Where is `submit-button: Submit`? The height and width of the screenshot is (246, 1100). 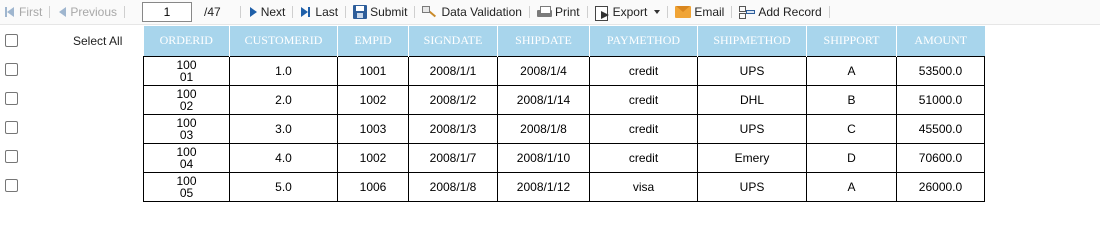
submit-button: Submit is located at coordinates (380, 12).